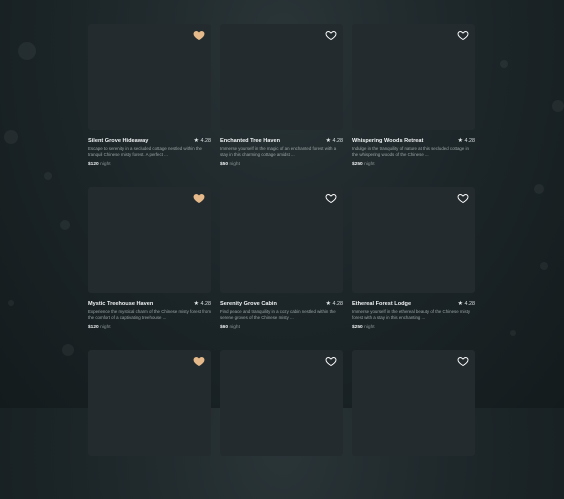  What do you see at coordinates (381, 304) in the screenshot?
I see `listing-name: Ethereal Forest Lodge` at bounding box center [381, 304].